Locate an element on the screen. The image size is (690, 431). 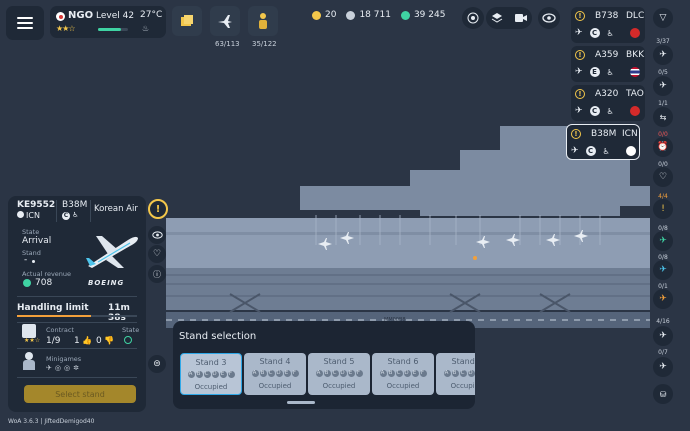
currency-bar: 20 18 711 39 245 is located at coordinates (378, 15).